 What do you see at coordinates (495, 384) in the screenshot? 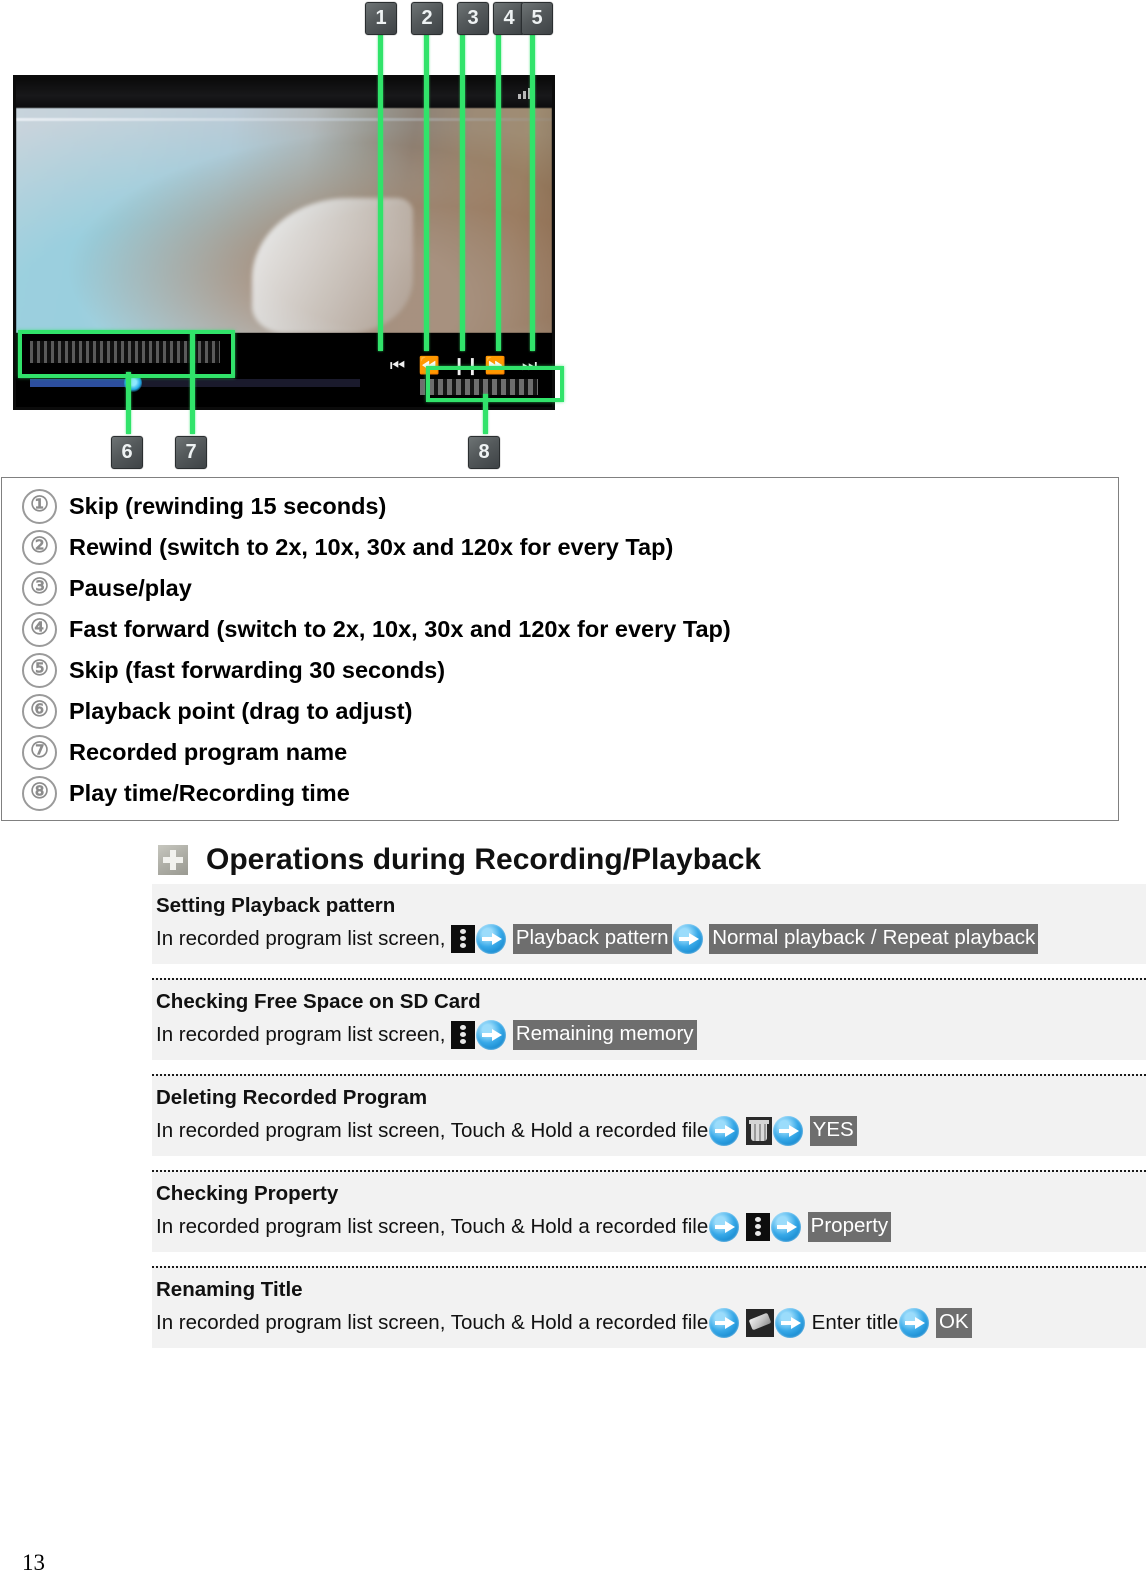
I see `highlight-time` at bounding box center [495, 384].